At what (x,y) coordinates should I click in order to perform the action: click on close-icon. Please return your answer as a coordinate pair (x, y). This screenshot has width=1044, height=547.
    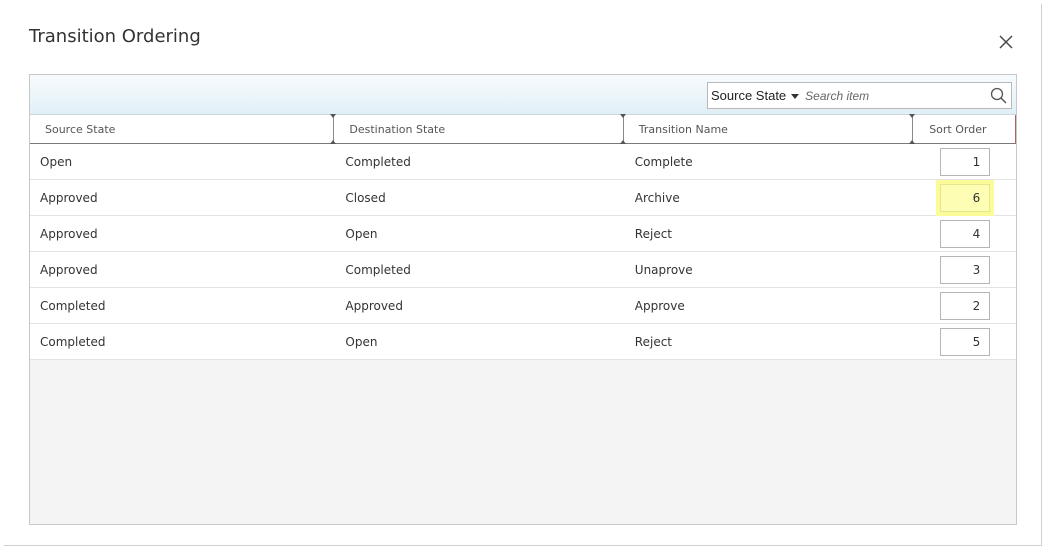
    Looking at the image, I should click on (1006, 42).